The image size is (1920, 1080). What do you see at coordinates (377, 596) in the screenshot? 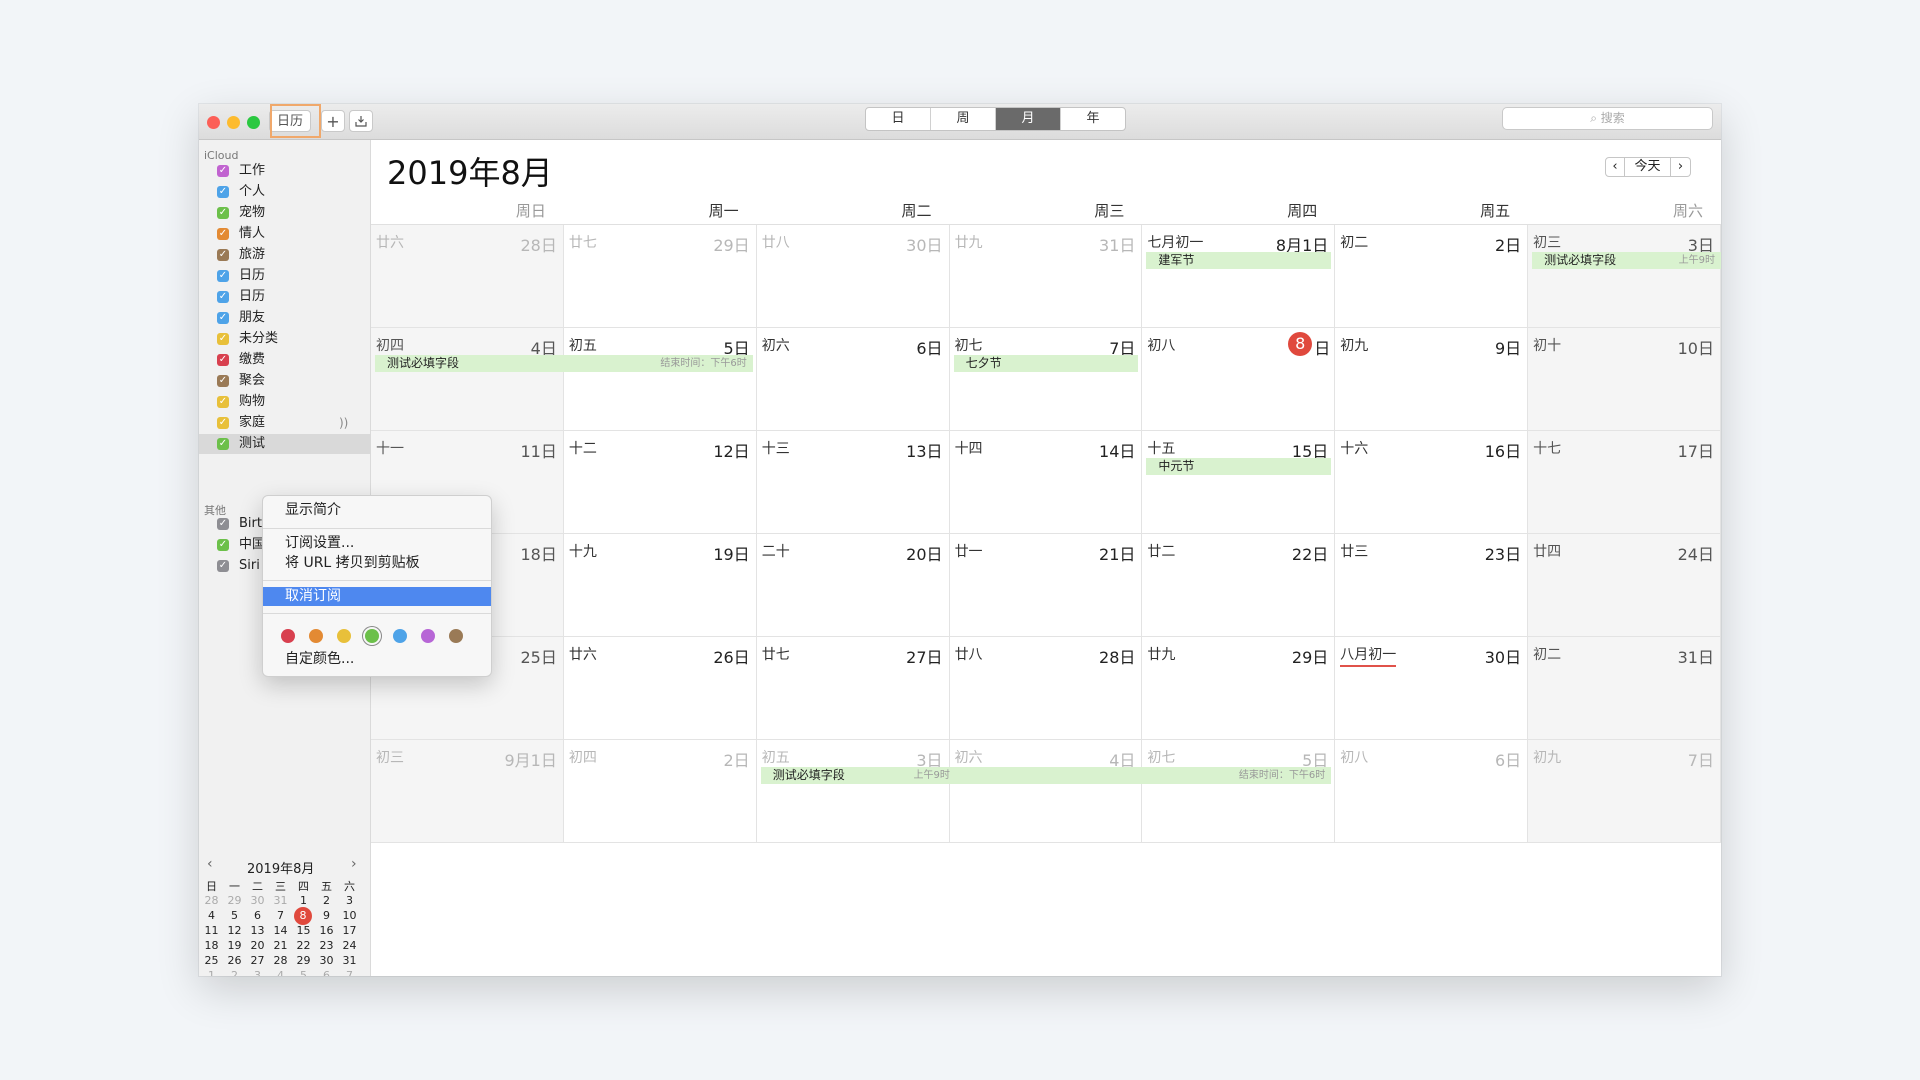
I see `menu-item-unsubscribe: 取消订阅` at bounding box center [377, 596].